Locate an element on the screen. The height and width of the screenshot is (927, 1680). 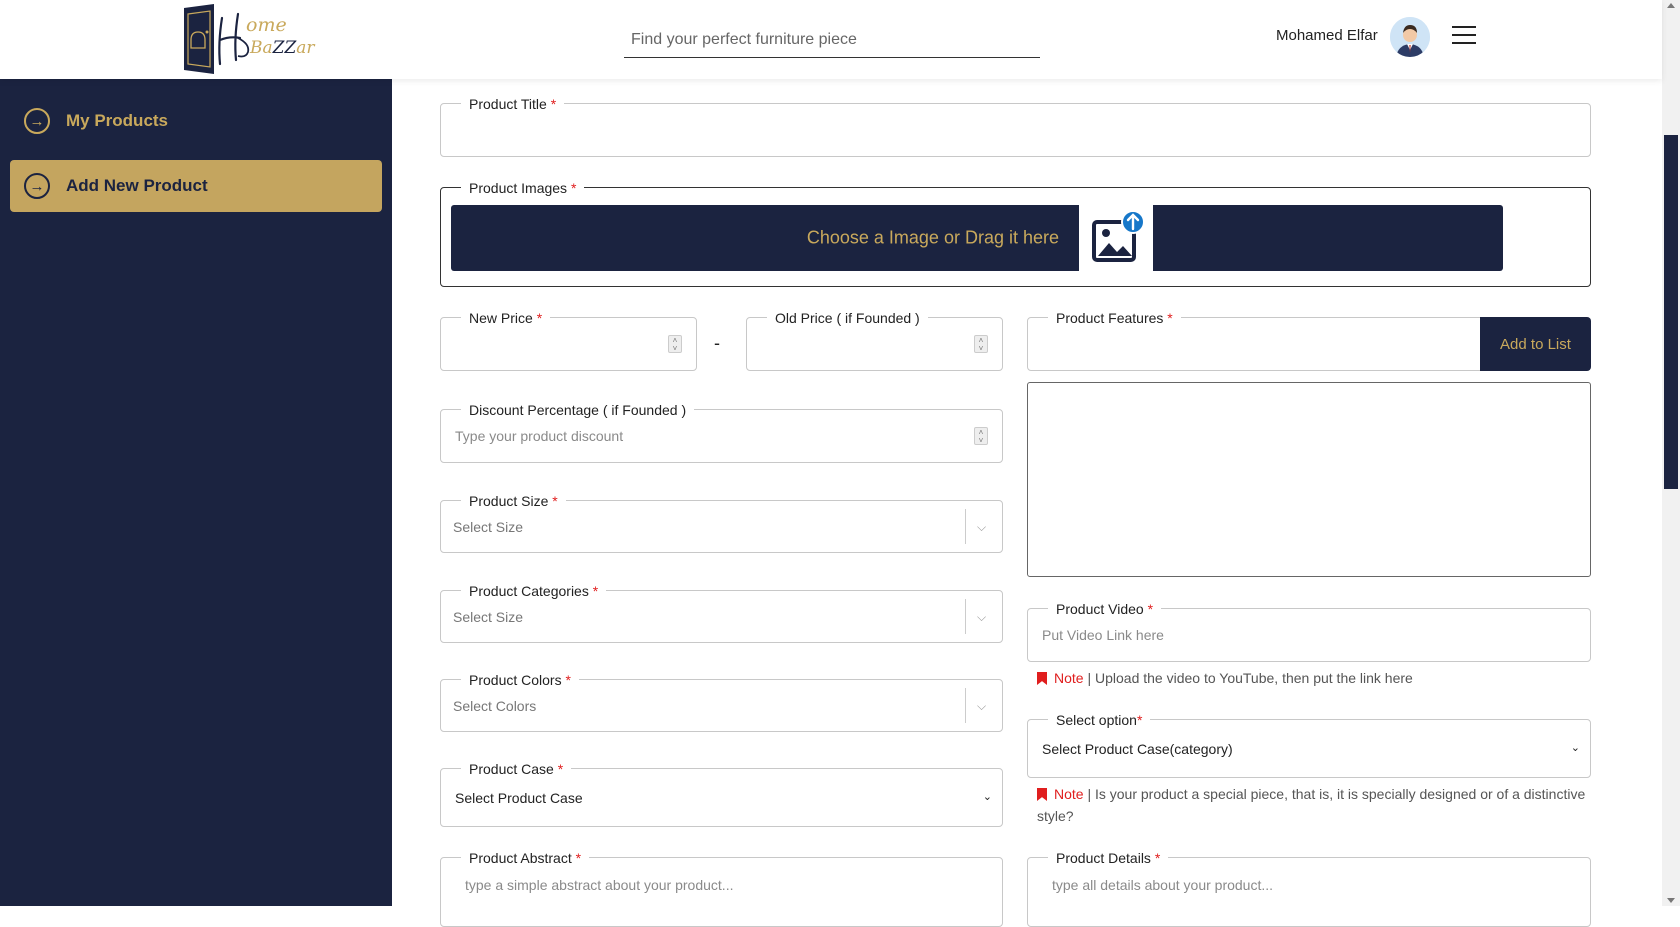
field-label: Product Details * is located at coordinates (1108, 858).